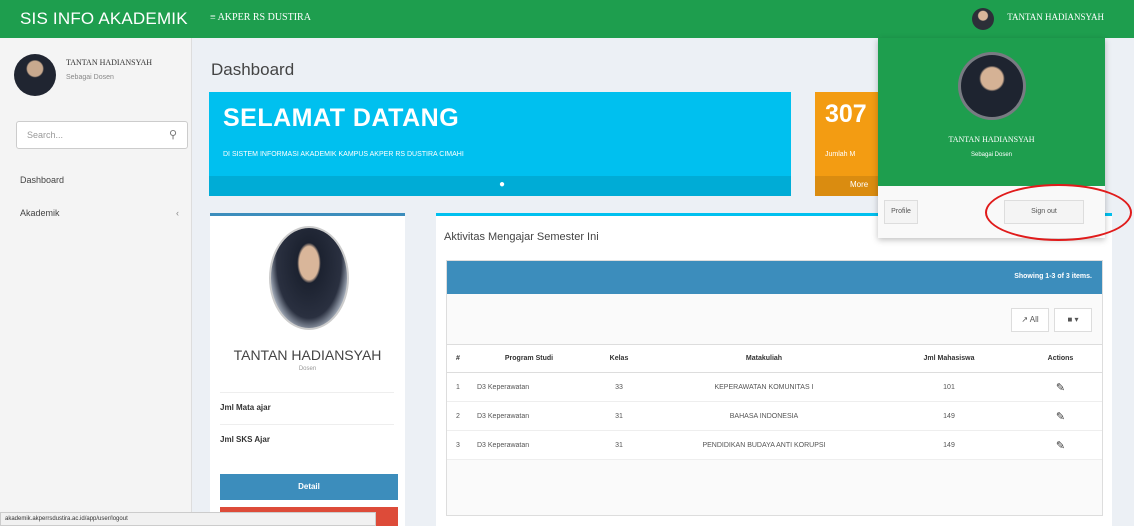 This screenshot has height=526, width=1134. I want to click on stat-more-label: More, so click(859, 184).